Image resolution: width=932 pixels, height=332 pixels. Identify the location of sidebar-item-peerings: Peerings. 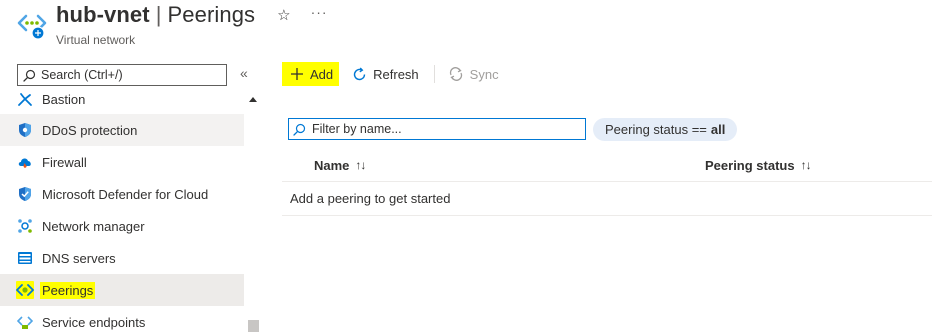
(122, 290).